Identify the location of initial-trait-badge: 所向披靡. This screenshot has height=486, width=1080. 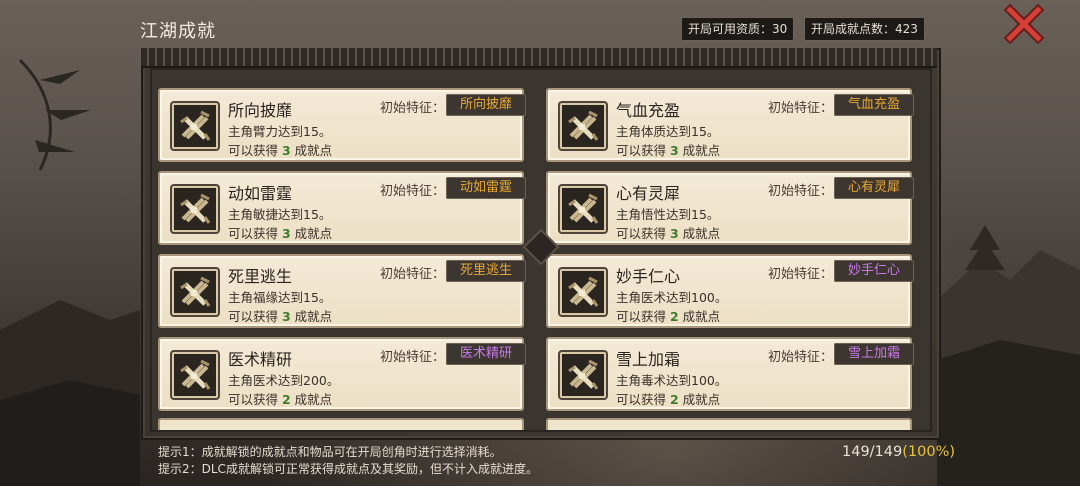
(486, 105).